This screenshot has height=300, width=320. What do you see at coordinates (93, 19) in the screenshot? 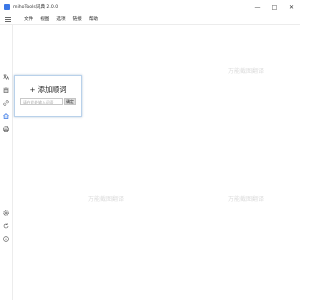
I see `menu-help: 帮助` at bounding box center [93, 19].